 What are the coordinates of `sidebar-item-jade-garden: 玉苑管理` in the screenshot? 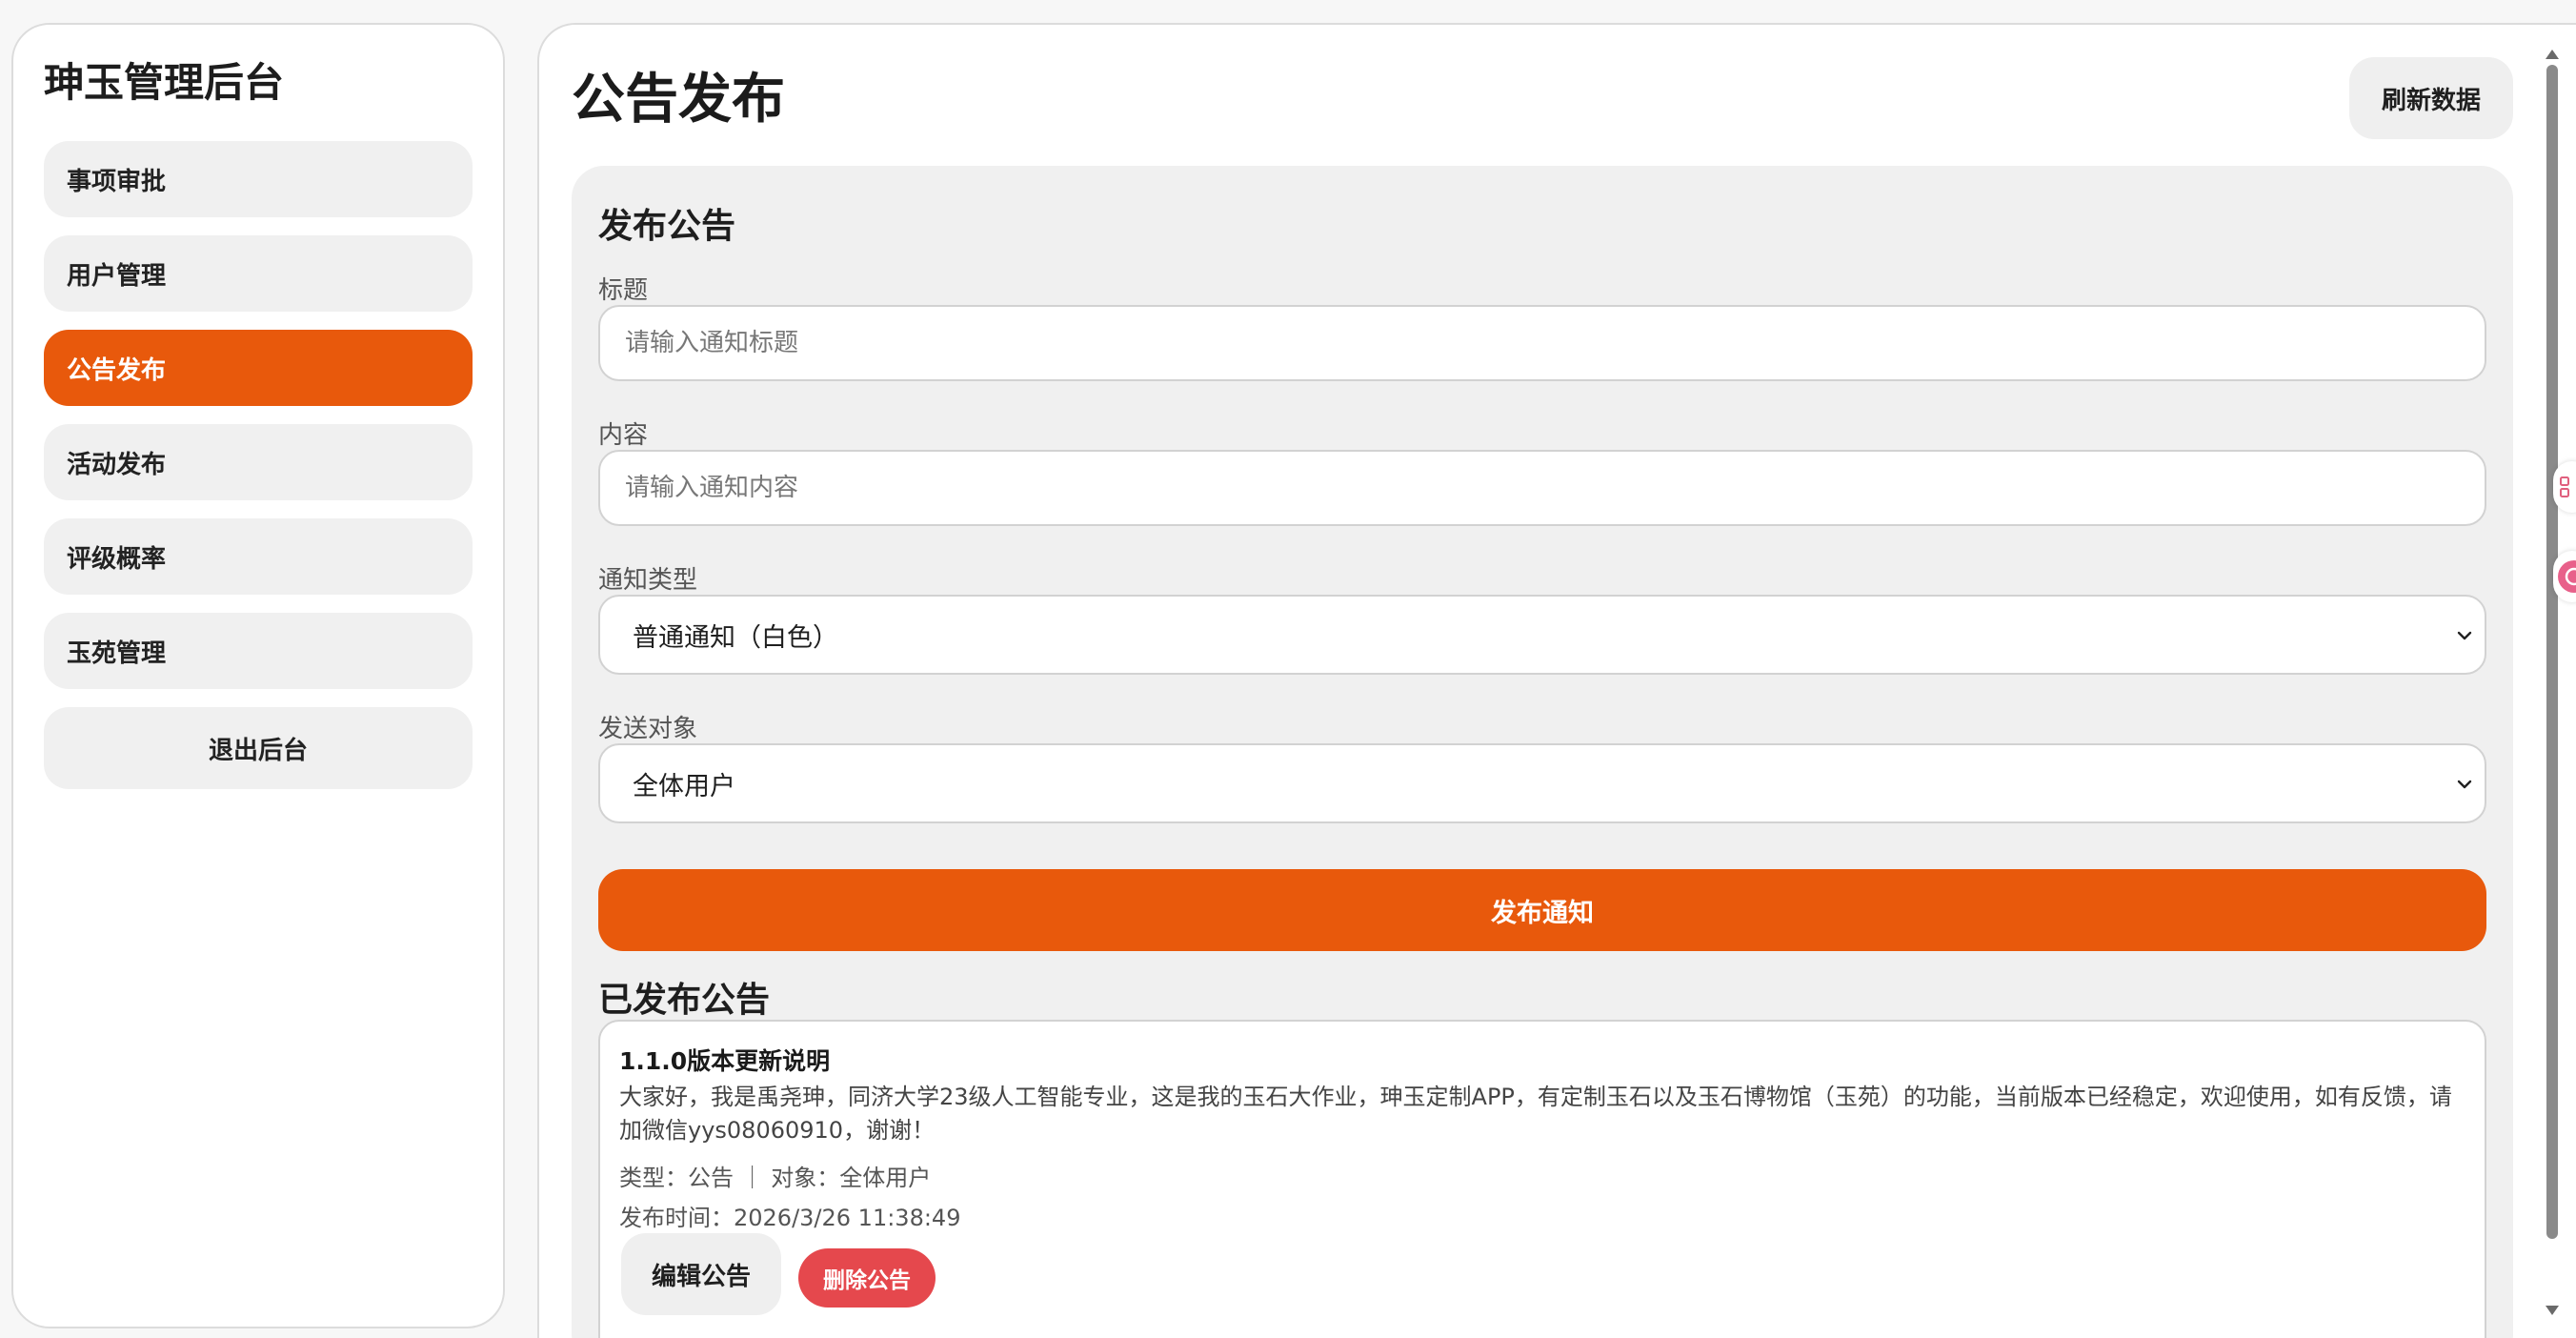 It's located at (258, 651).